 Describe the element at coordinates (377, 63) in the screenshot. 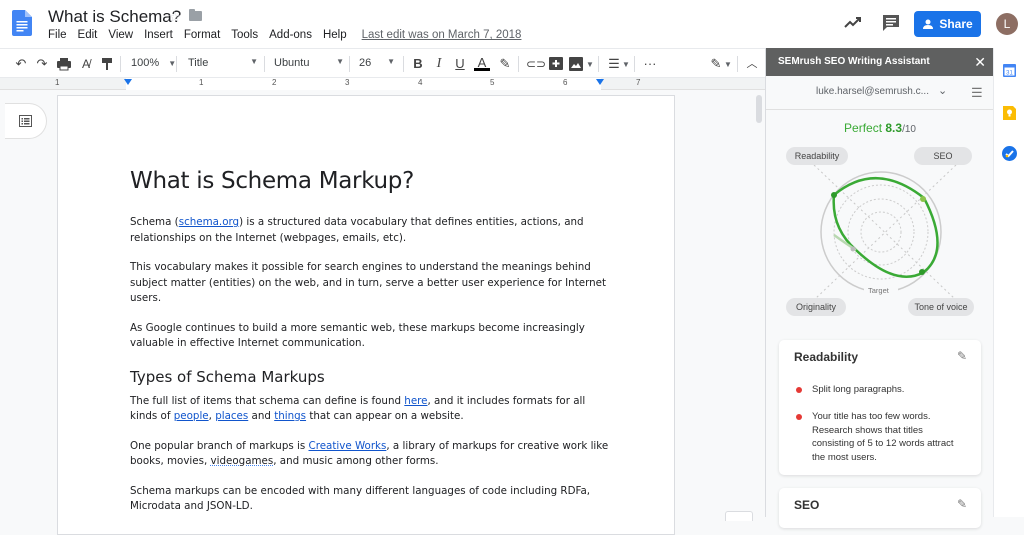

I see `font-size-select: 26 ▼` at that location.